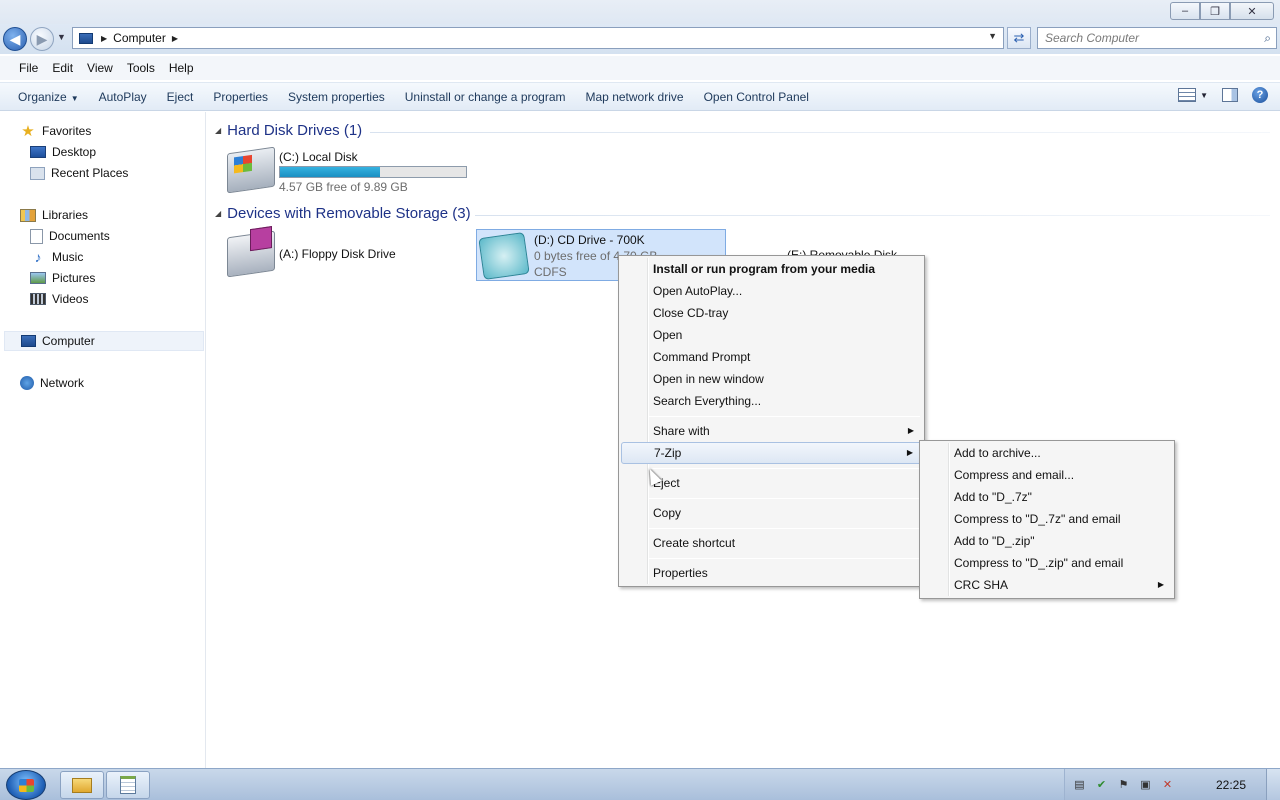 This screenshot has width=1280, height=800. Describe the element at coordinates (1230, 95) in the screenshot. I see `preview-pane-icon` at that location.